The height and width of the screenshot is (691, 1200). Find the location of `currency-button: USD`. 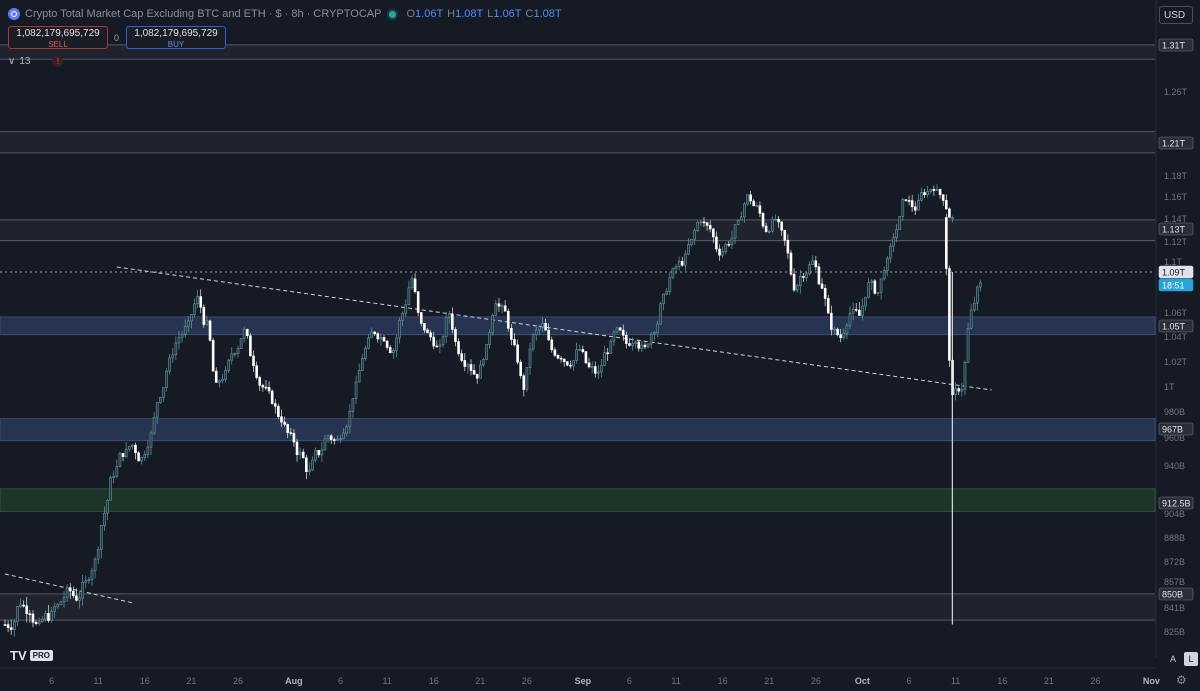

currency-button: USD is located at coordinates (1176, 15).